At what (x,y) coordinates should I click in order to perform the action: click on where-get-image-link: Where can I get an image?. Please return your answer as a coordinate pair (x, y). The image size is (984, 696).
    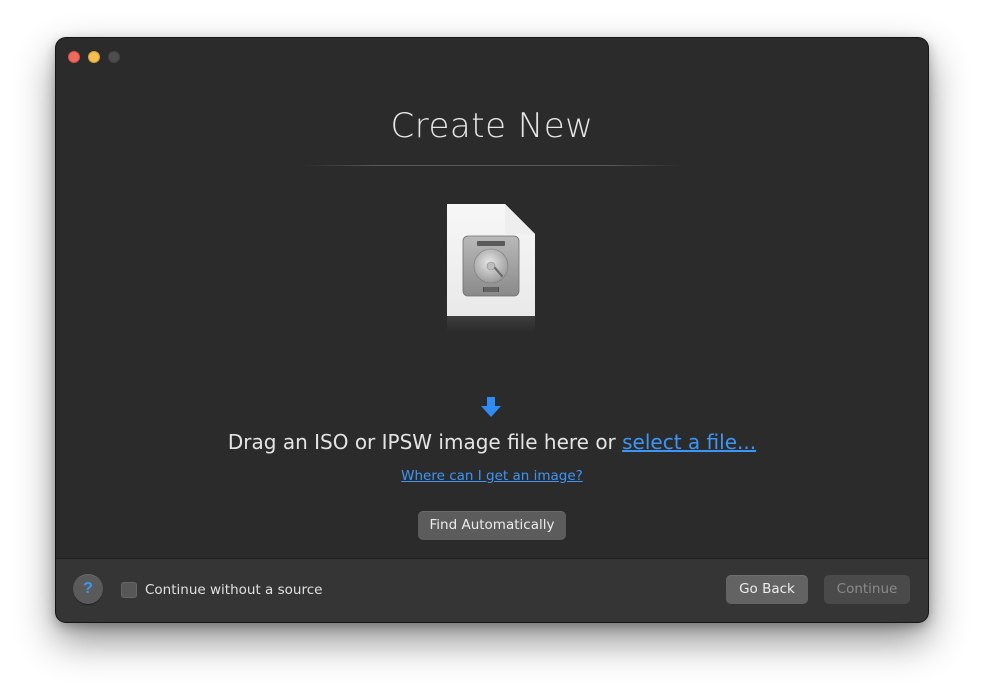
    Looking at the image, I should click on (492, 476).